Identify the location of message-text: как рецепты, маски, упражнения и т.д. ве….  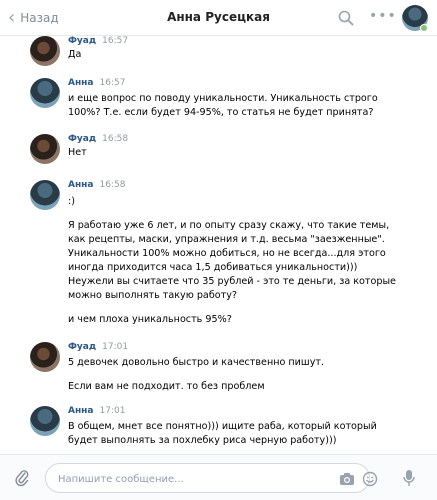
(226, 239).